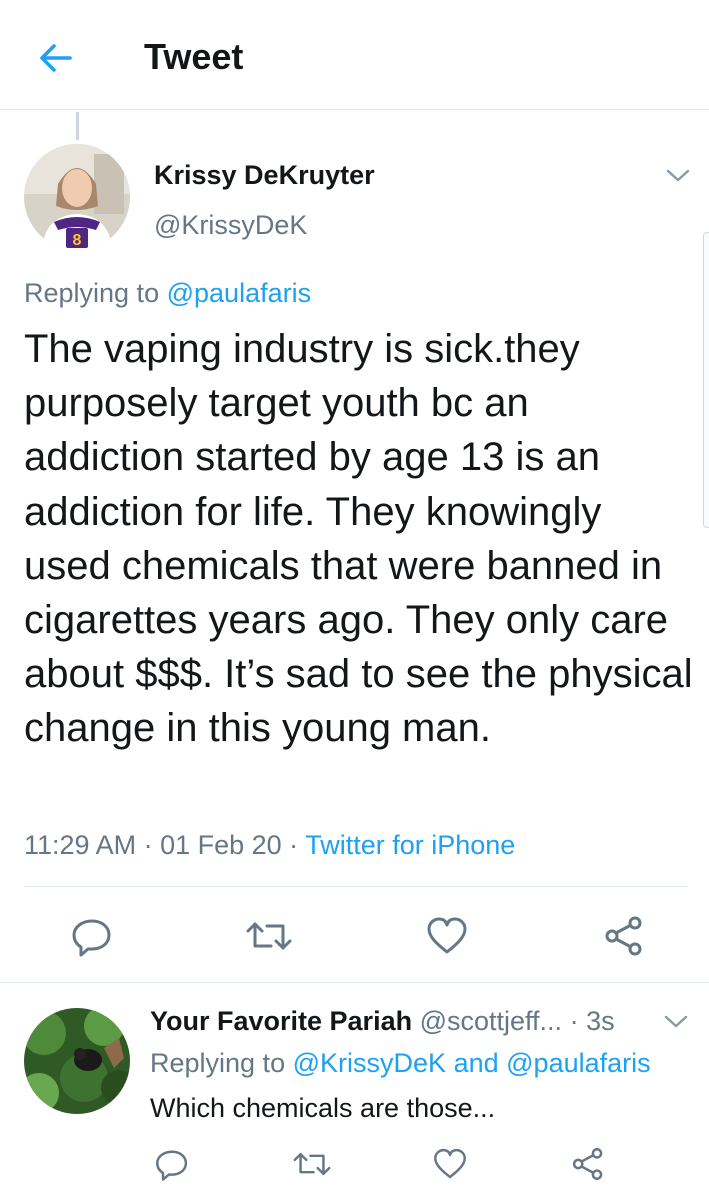 The image size is (709, 1200). Describe the element at coordinates (230, 225) in the screenshot. I see `author-handle: @KrissyDeK` at that location.